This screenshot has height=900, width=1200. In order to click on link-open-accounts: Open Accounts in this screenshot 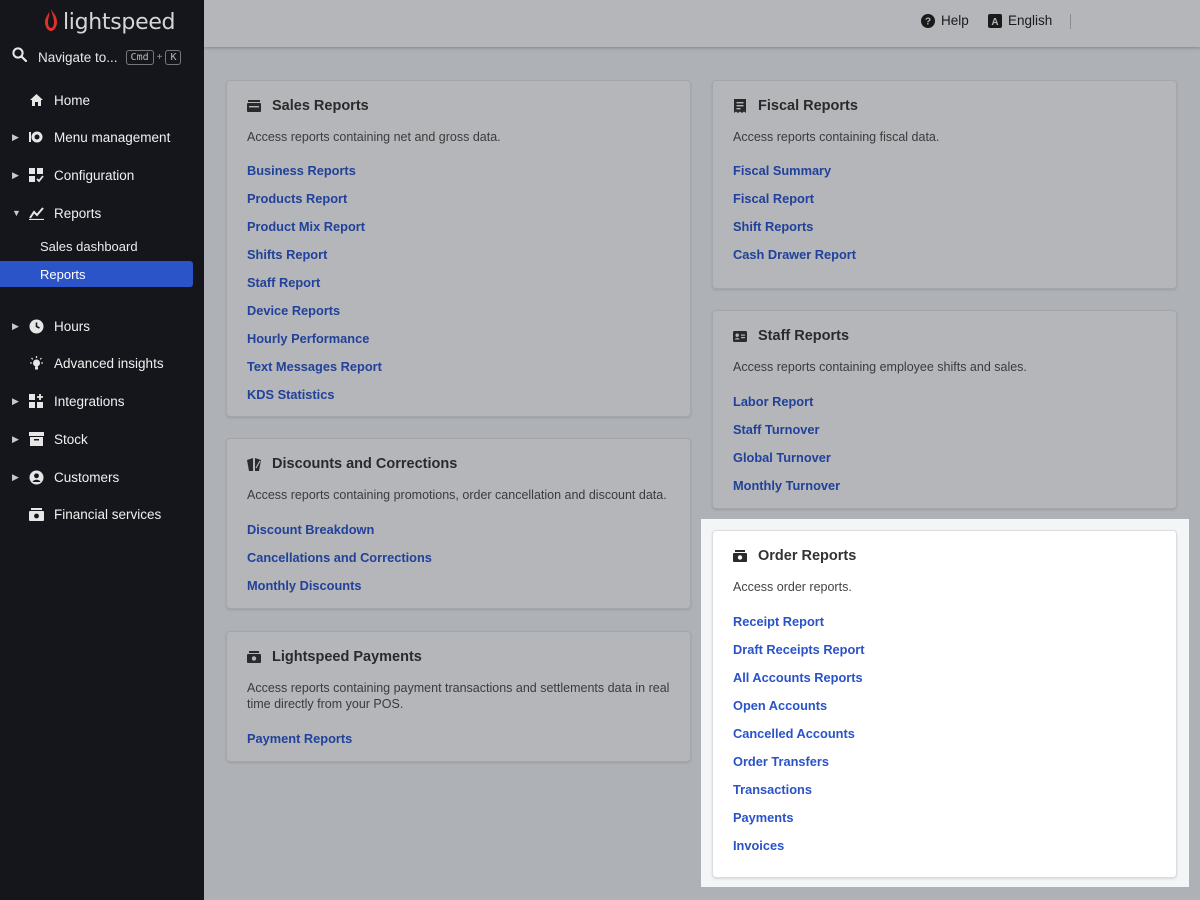, I will do `click(780, 705)`.